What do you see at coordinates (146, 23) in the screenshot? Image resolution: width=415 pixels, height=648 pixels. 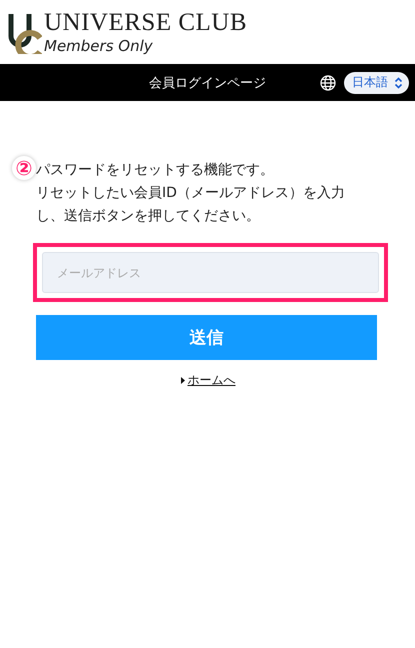 I see `logo-title: UNIVERSE CLUB` at bounding box center [146, 23].